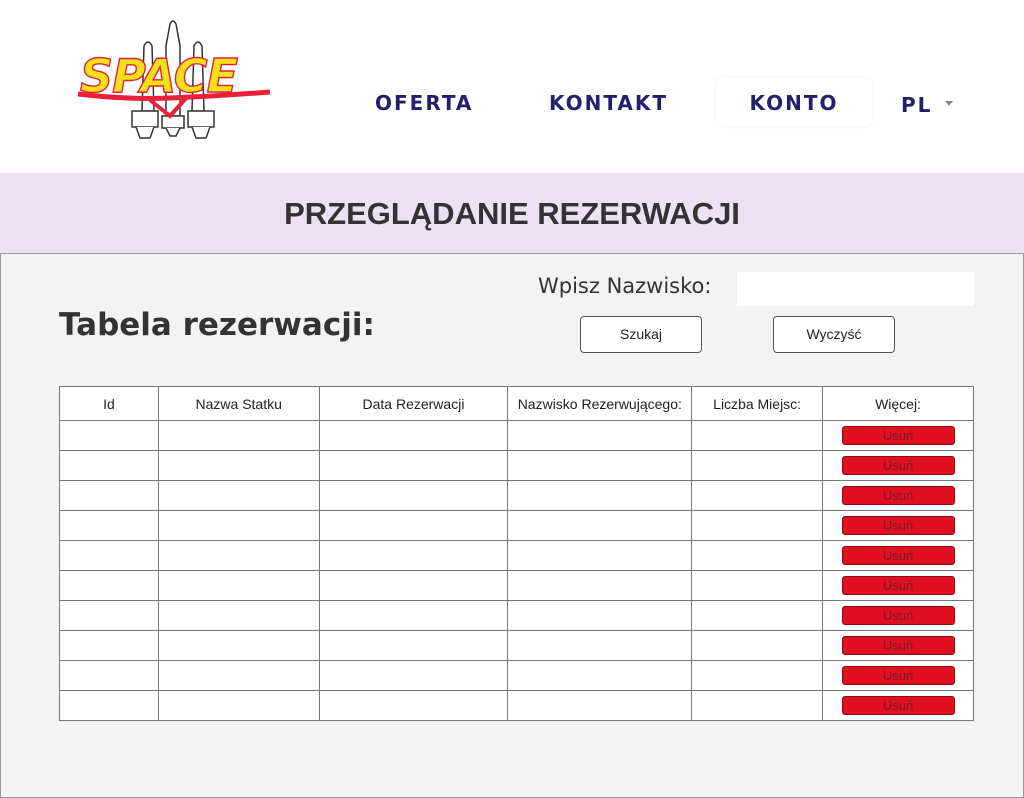 Image resolution: width=1024 pixels, height=798 pixels. I want to click on nav-konto: KONTO, so click(794, 102).